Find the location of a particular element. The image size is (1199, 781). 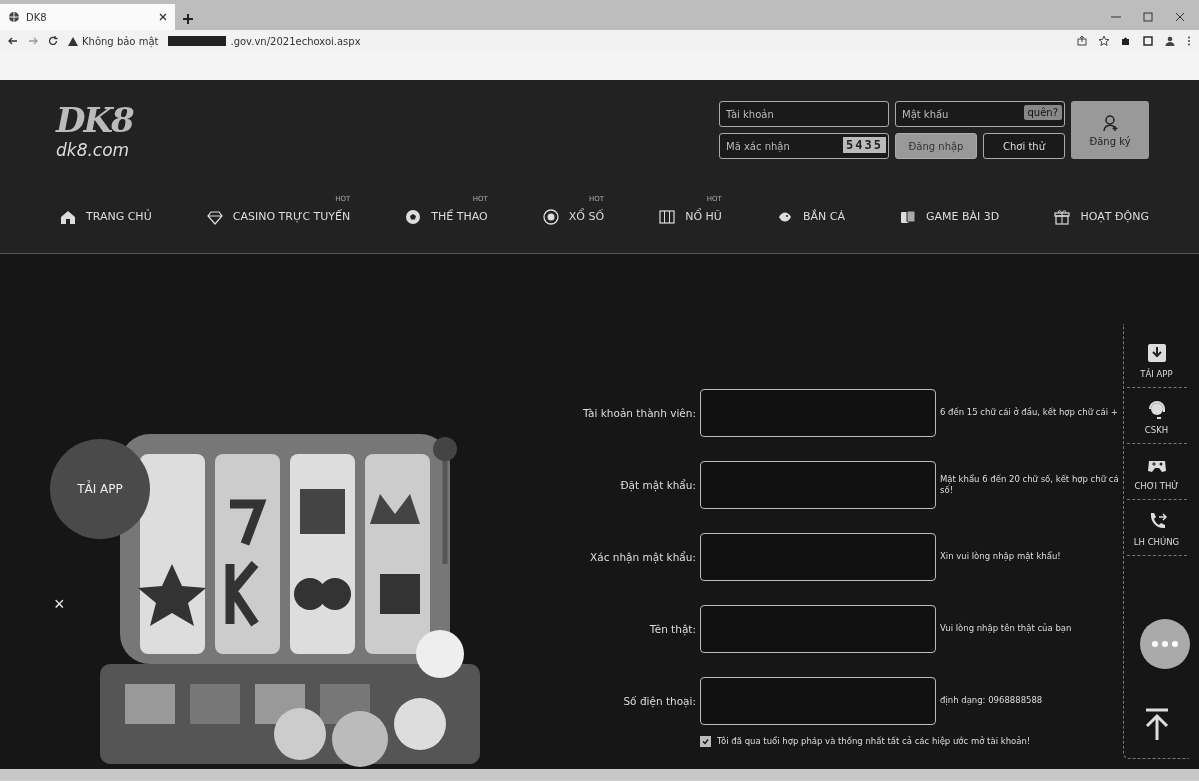

dock-item: LH CHÚNG is located at coordinates (1156, 533).